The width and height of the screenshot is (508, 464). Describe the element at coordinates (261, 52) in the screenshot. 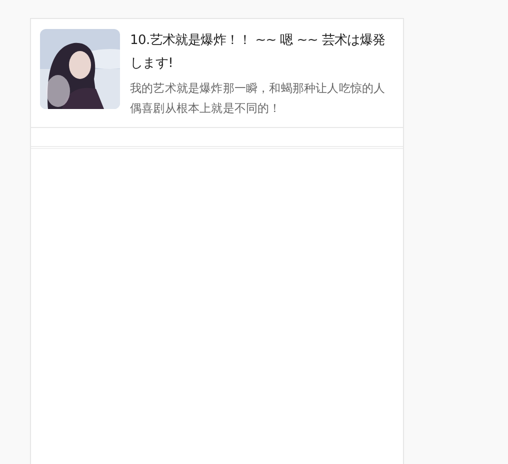

I see `article-title: 10.艺术就是爆炸！！ ~~ 嗯 ~~ 芸术は爆発します!` at that location.